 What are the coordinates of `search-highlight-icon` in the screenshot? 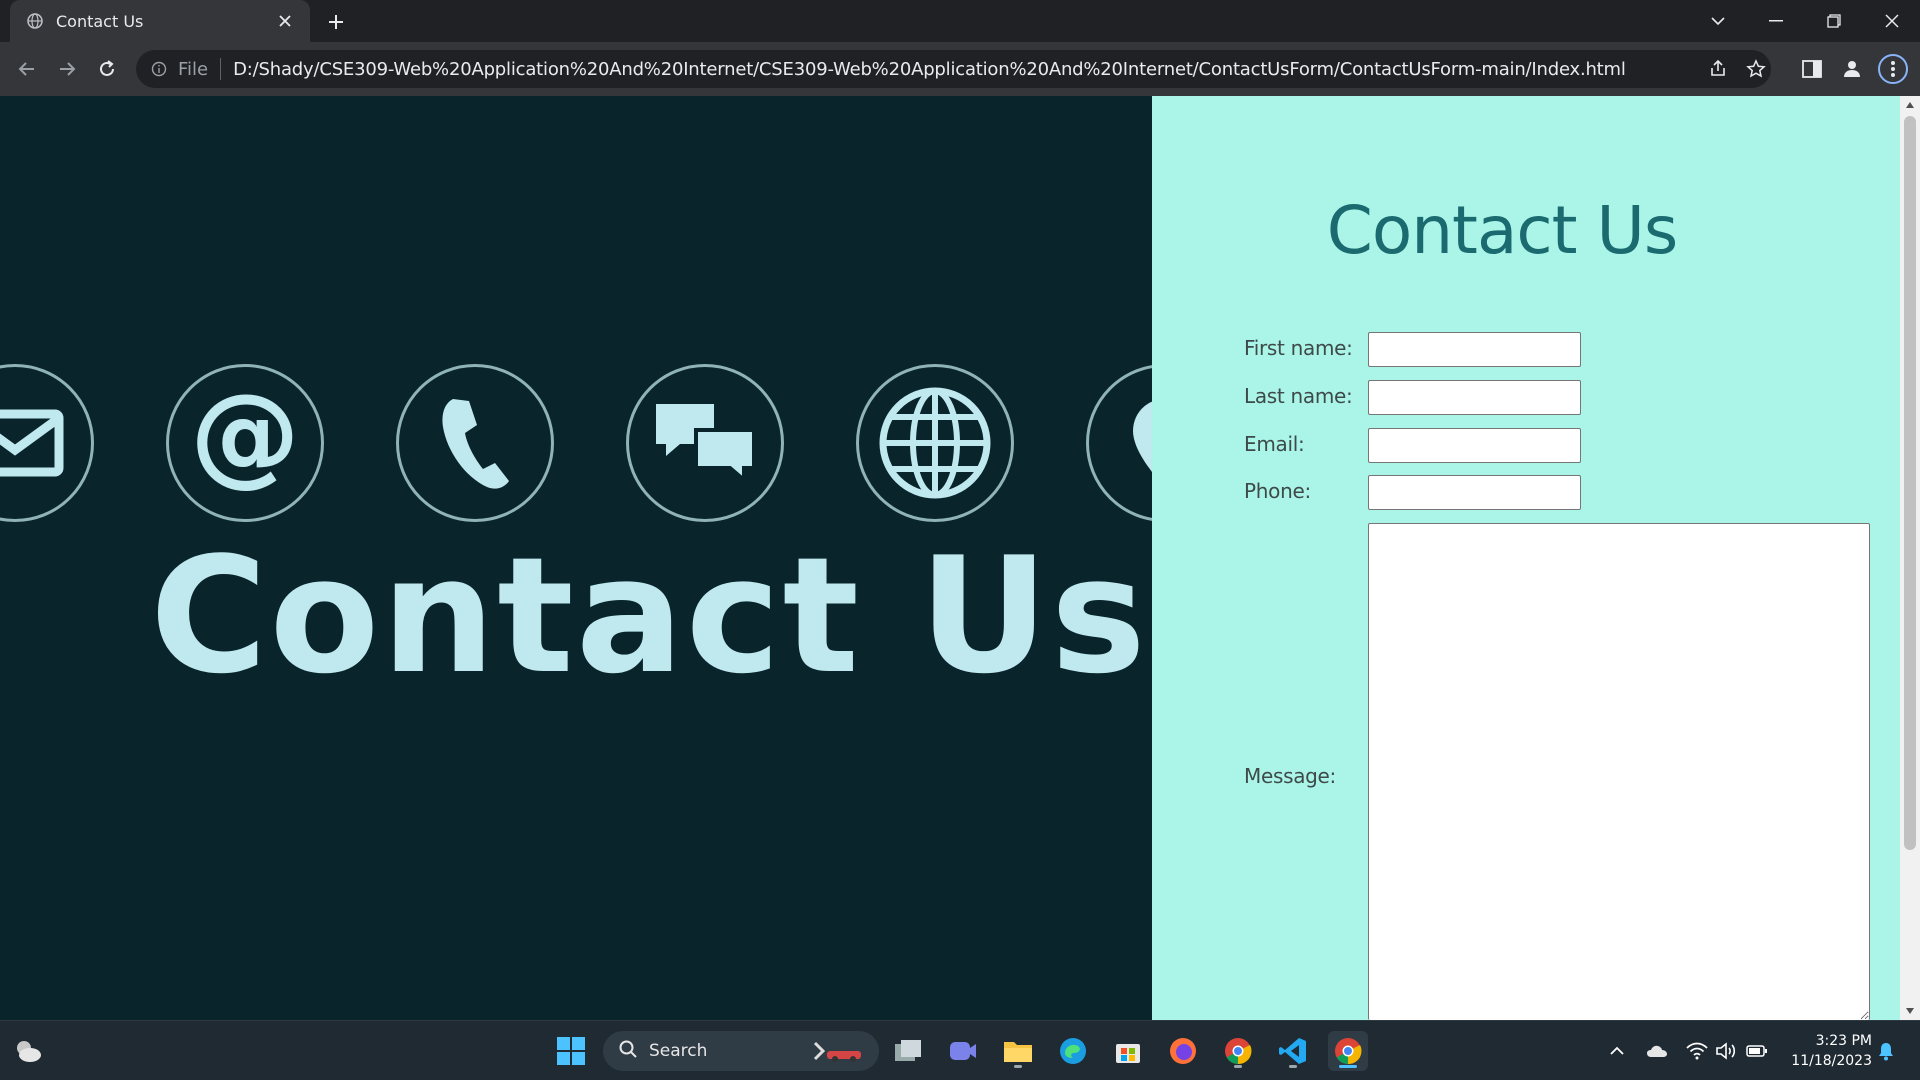 It's located at (838, 1053).